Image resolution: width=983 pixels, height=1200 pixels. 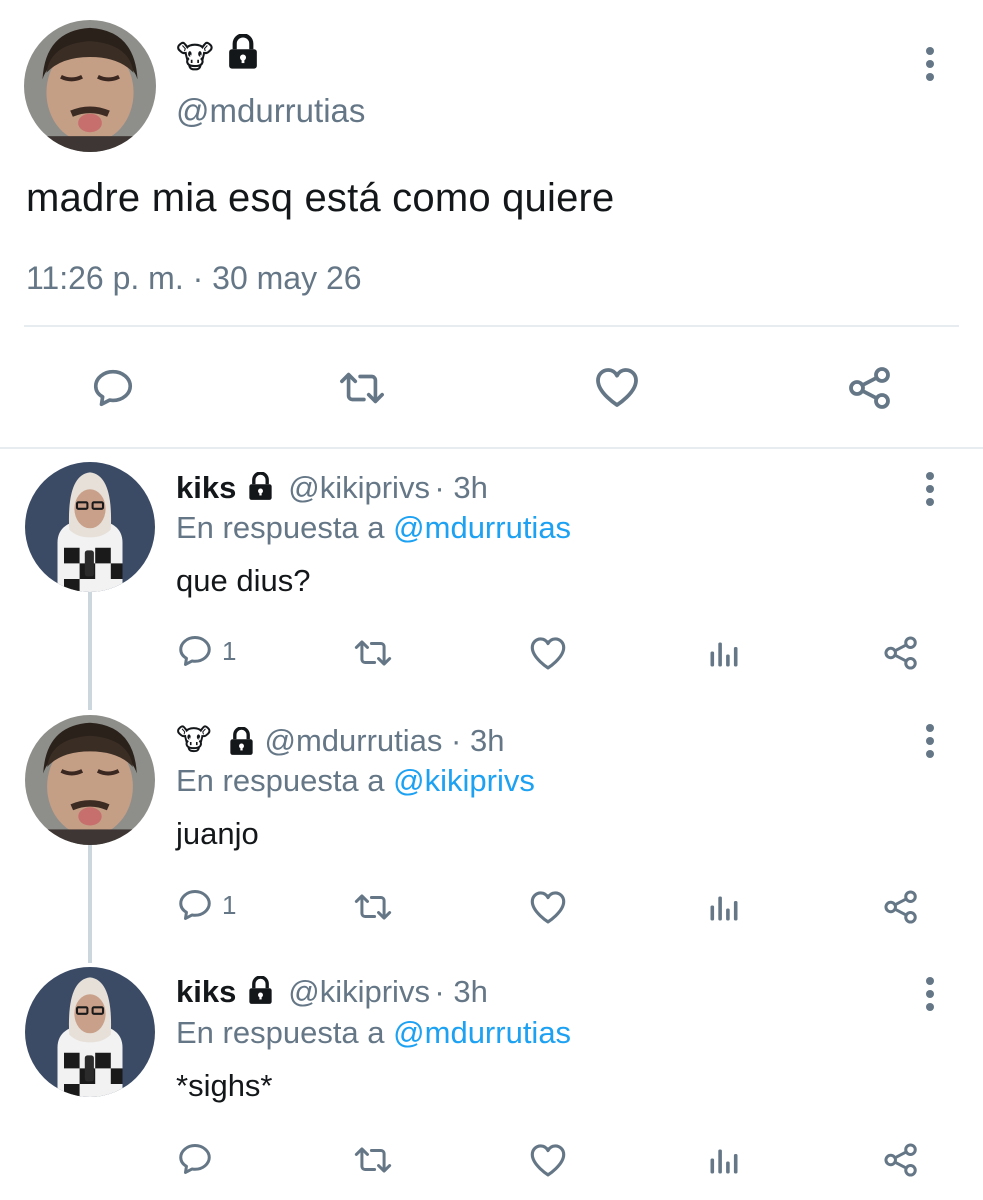 What do you see at coordinates (354, 741) in the screenshot?
I see `user-handle: @mdurrutias` at bounding box center [354, 741].